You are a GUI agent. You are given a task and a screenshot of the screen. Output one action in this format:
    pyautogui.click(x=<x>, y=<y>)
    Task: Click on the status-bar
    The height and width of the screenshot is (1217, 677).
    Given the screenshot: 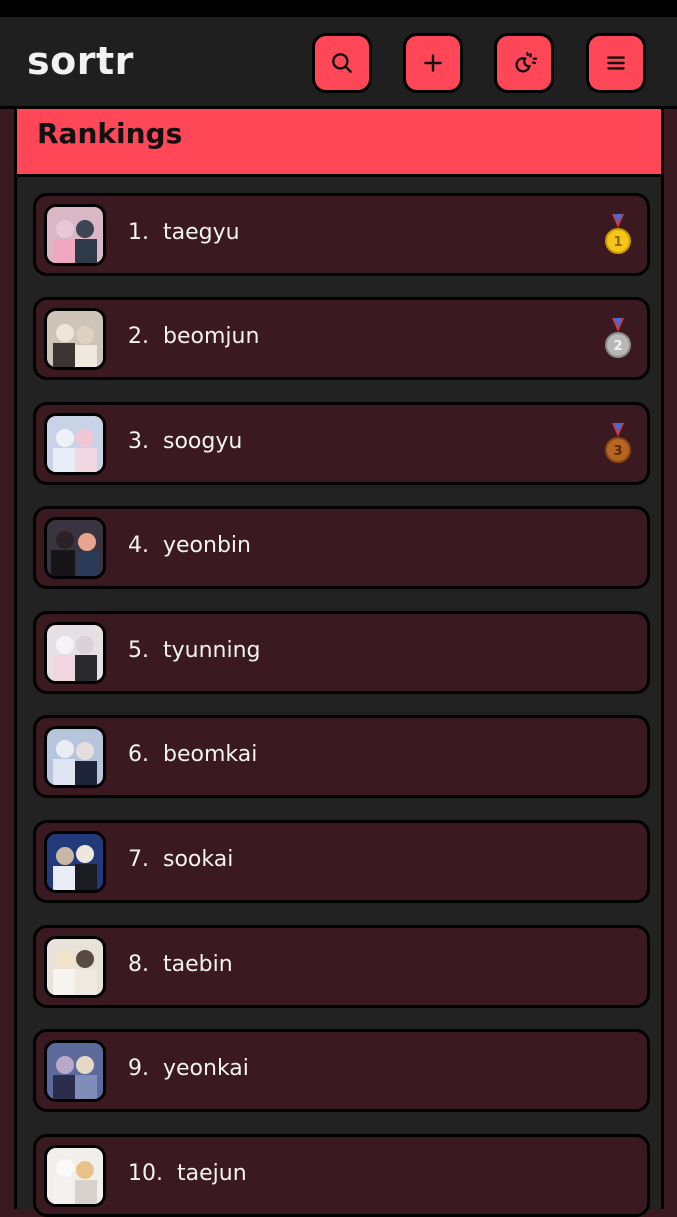 What is the action you would take?
    pyautogui.click(x=338, y=8)
    